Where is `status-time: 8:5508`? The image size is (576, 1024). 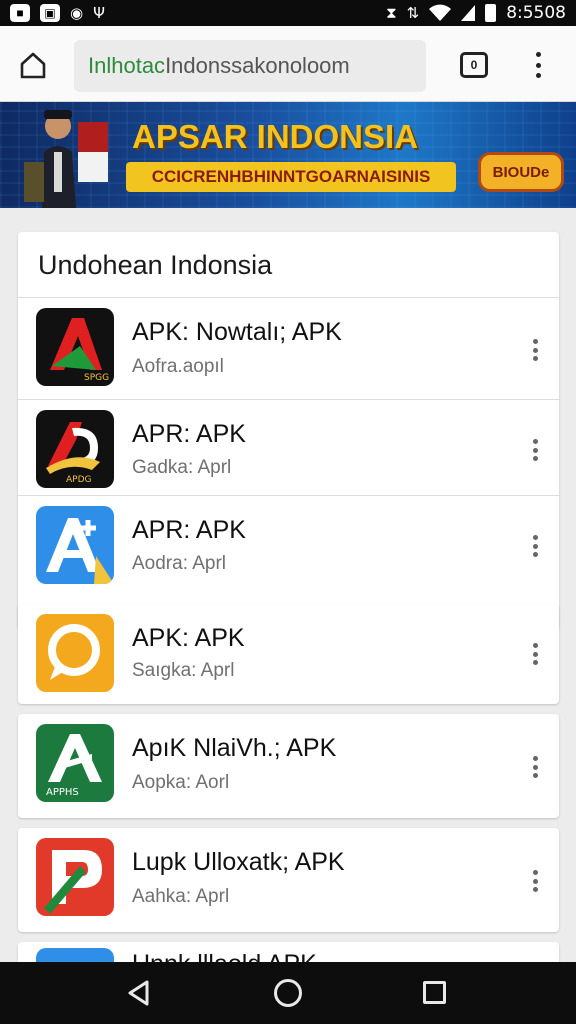 status-time: 8:5508 is located at coordinates (536, 13).